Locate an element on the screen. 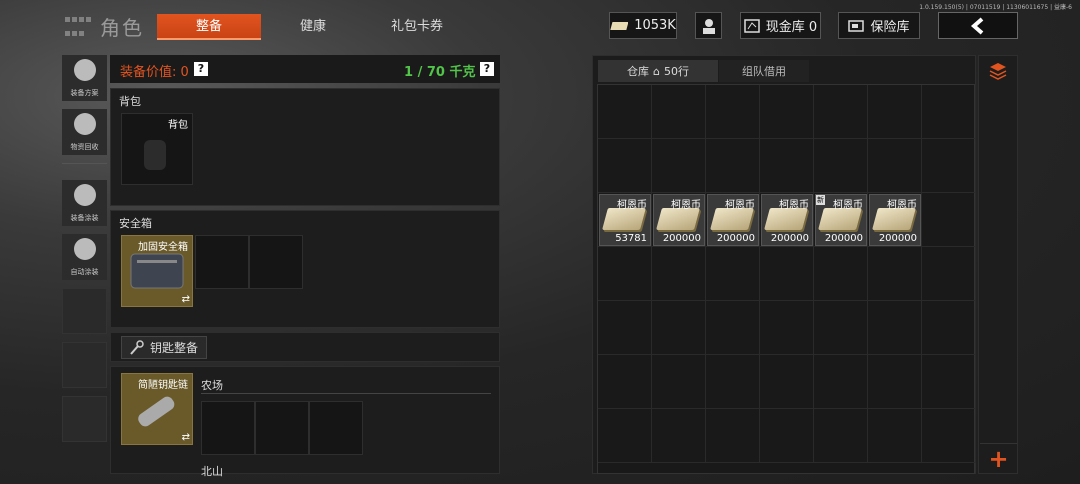 This screenshot has width=1080, height=484. home-icon: ⌂ is located at coordinates (656, 71).